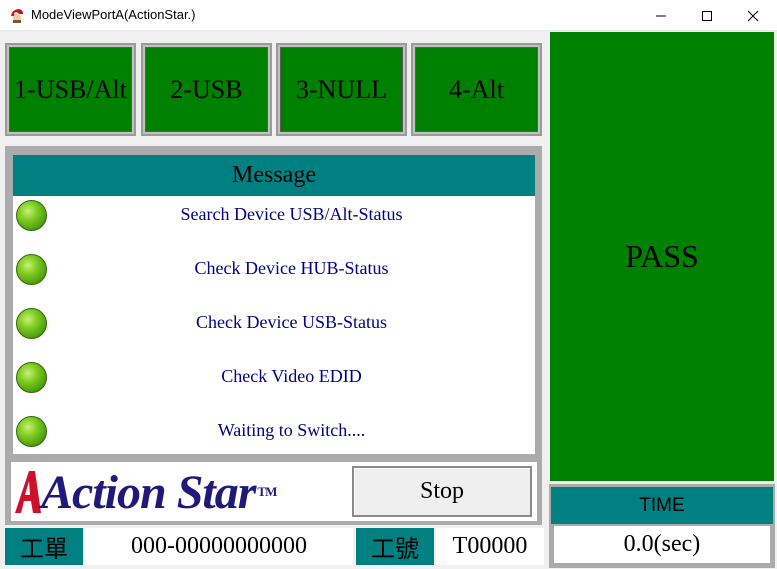 Image resolution: width=777 pixels, height=569 pixels. I want to click on port-label-4: 4-Alt, so click(476, 89).